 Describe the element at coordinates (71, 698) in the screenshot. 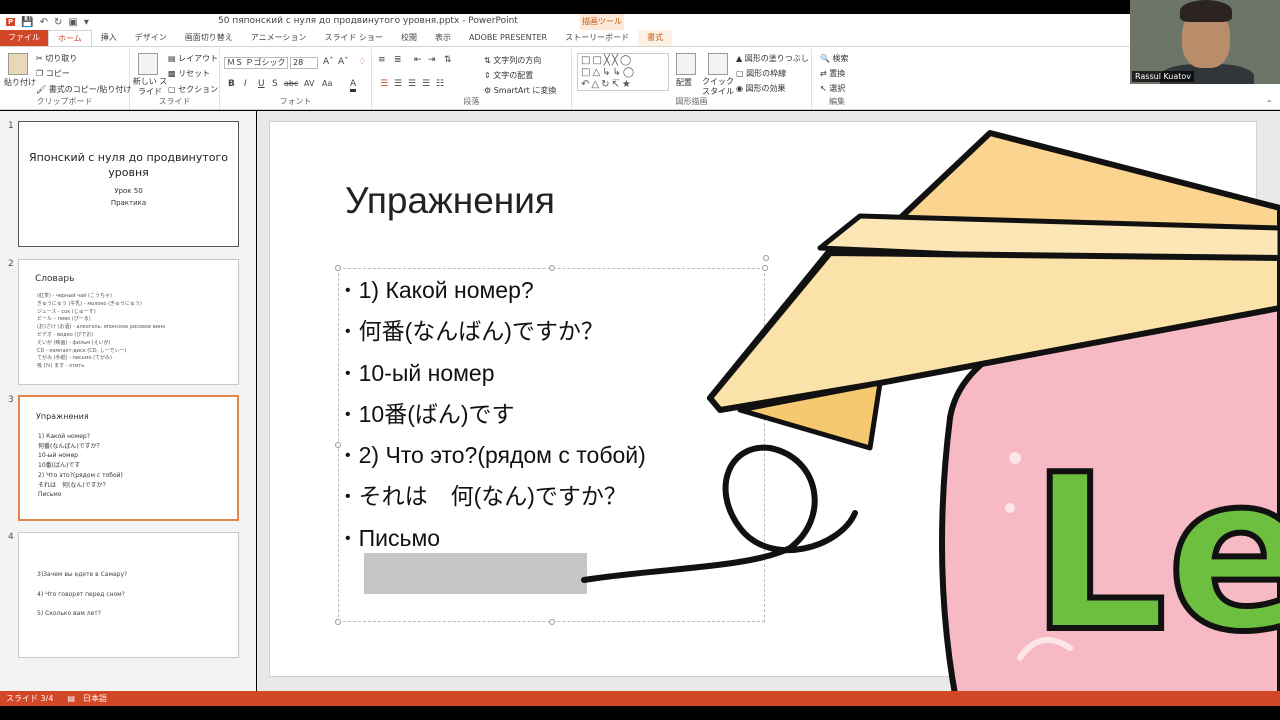

I see `notes-icon: ▤` at that location.